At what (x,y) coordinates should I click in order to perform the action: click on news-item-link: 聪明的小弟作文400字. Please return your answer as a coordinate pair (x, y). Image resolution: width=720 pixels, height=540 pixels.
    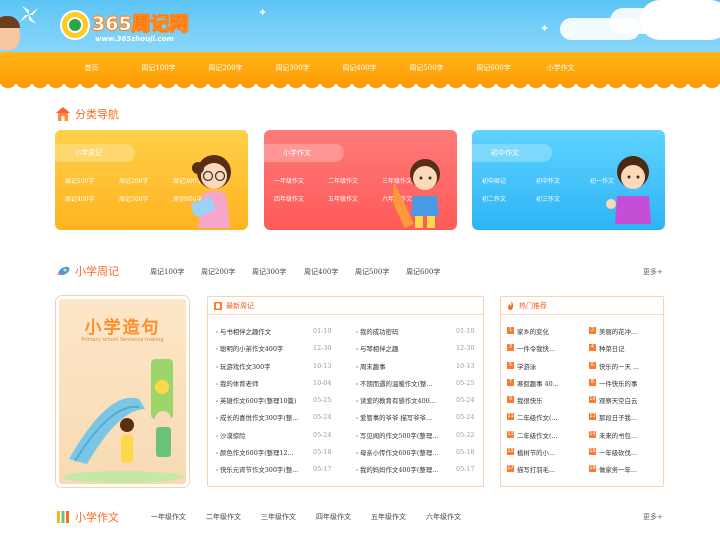
    Looking at the image, I should click on (266, 348).